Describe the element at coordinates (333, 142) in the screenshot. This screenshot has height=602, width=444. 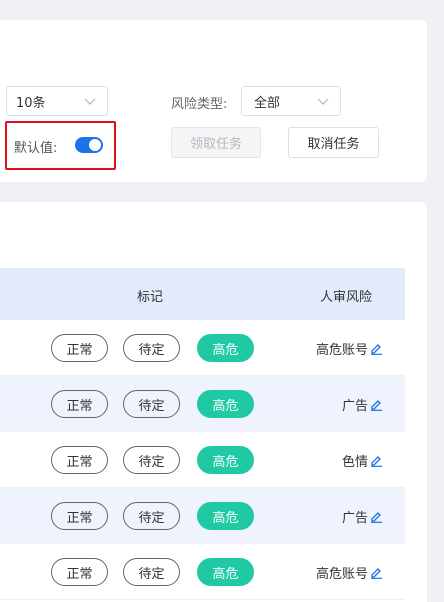
I see `cancel-task-button: 取消任务` at that location.